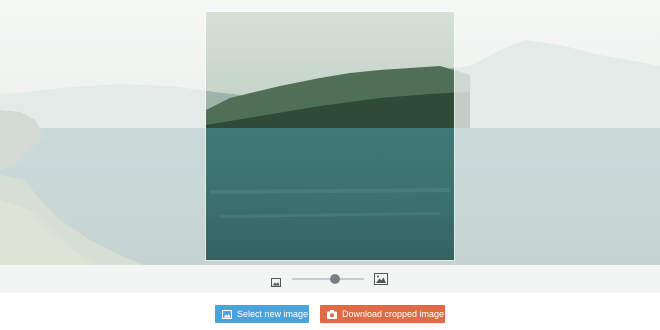  I want to click on zoom-controls, so click(330, 279).